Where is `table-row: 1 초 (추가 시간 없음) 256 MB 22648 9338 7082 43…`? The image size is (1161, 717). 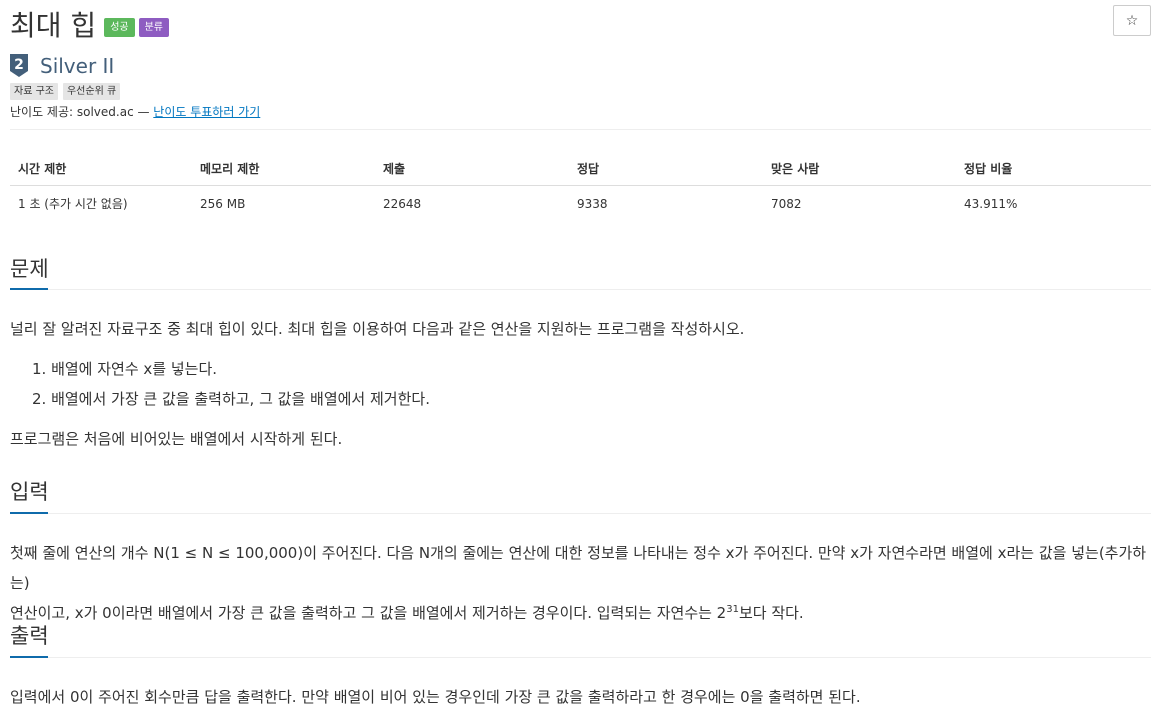
table-row: 1 초 (추가 시간 없음) 256 MB 22648 9338 7082 43… is located at coordinates (580, 204).